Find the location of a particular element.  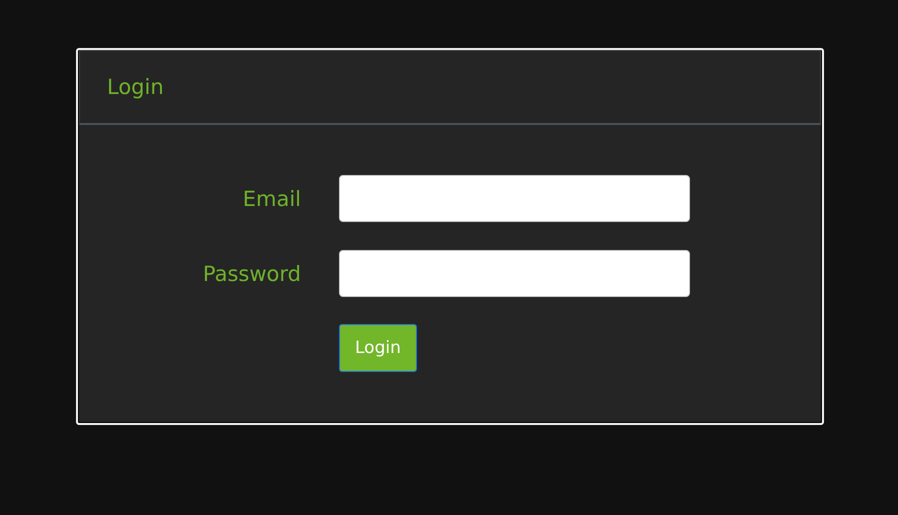

field-label: Password is located at coordinates (251, 274).